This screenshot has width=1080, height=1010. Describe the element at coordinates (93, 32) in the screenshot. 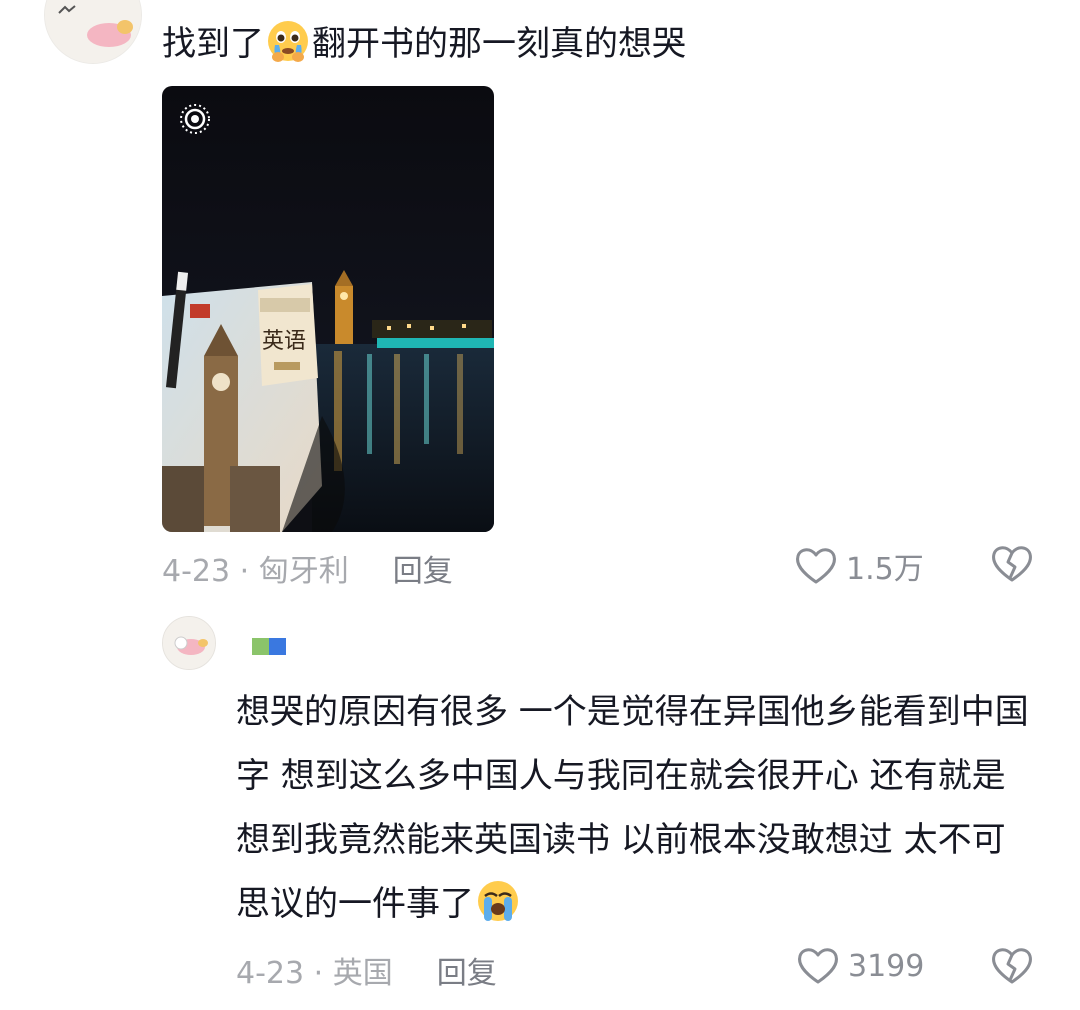

I see `commenter-avatar` at that location.